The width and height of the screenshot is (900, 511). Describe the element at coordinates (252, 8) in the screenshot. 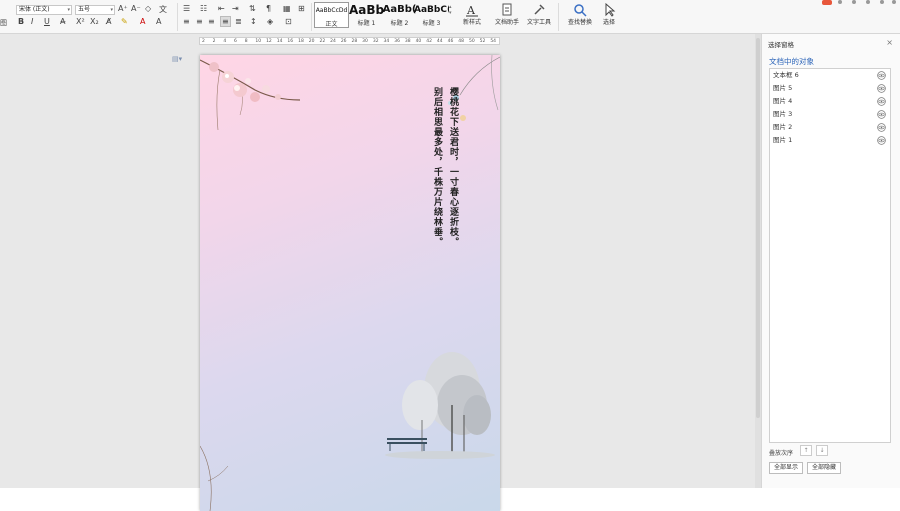

I see `sort-icon: ⇅` at that location.